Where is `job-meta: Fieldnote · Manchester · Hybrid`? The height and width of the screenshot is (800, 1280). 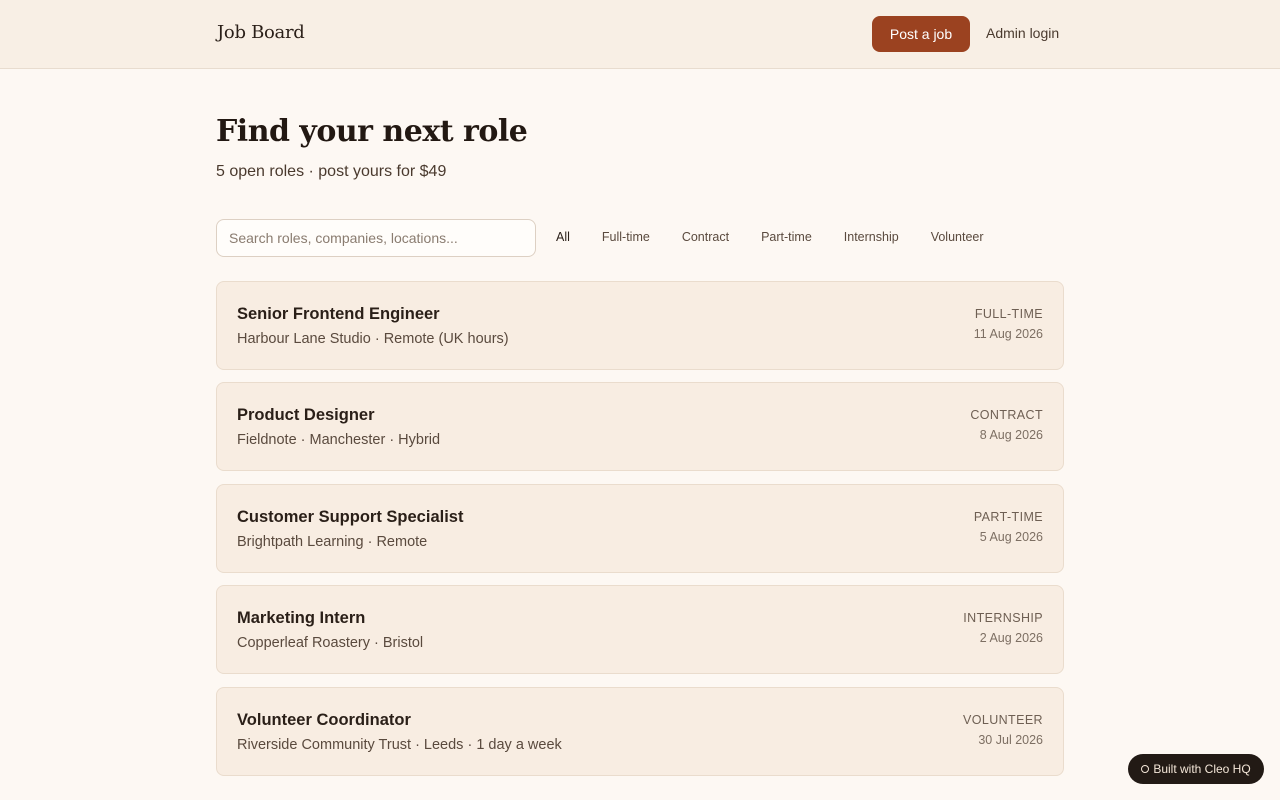 job-meta: Fieldnote · Manchester · Hybrid is located at coordinates (339, 440).